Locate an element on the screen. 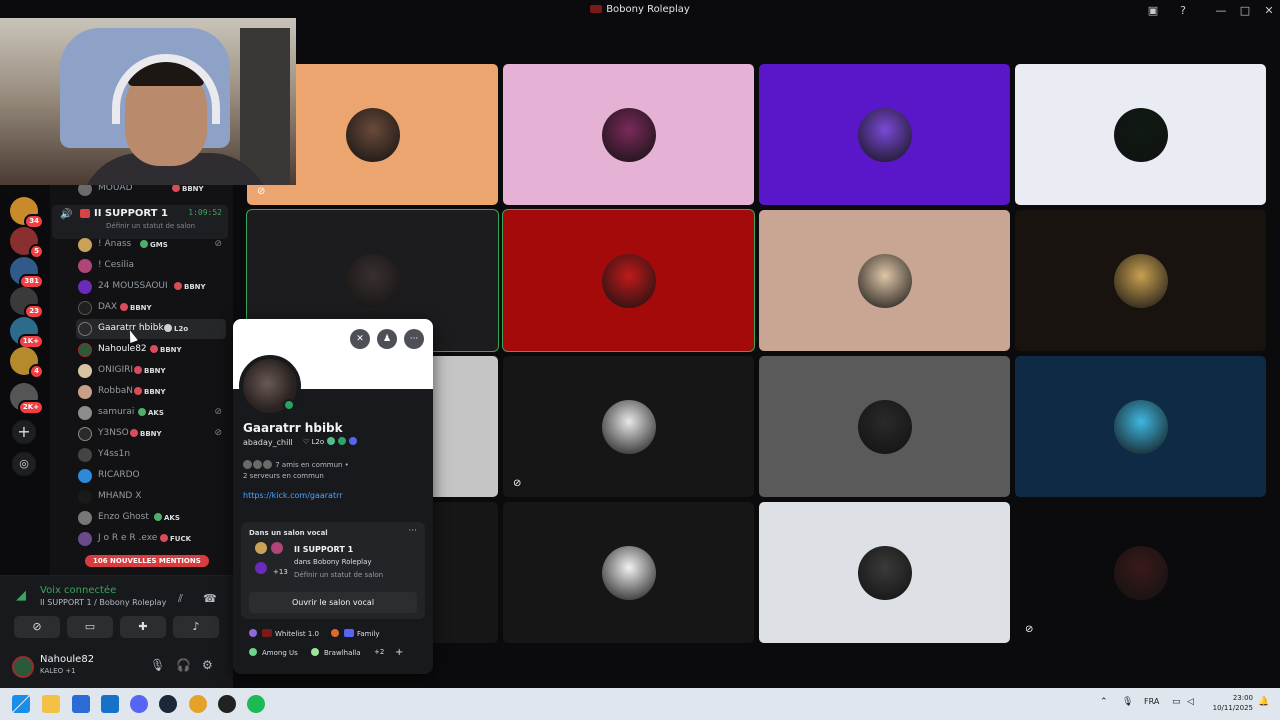 This screenshot has width=1280, height=720. spotify-icon is located at coordinates (256, 704).